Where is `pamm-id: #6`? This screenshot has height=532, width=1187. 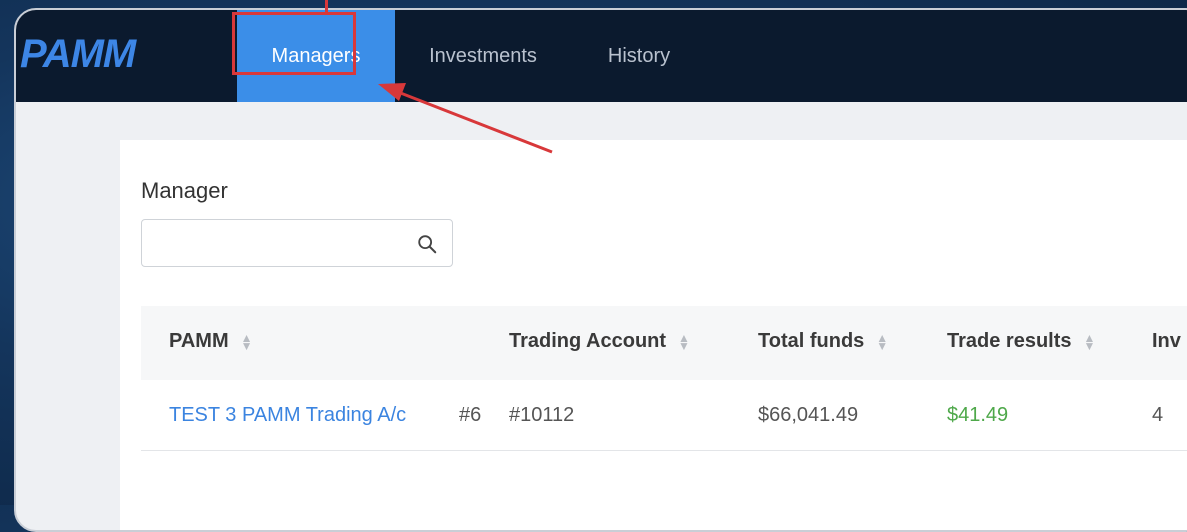
pamm-id: #6 is located at coordinates (470, 415).